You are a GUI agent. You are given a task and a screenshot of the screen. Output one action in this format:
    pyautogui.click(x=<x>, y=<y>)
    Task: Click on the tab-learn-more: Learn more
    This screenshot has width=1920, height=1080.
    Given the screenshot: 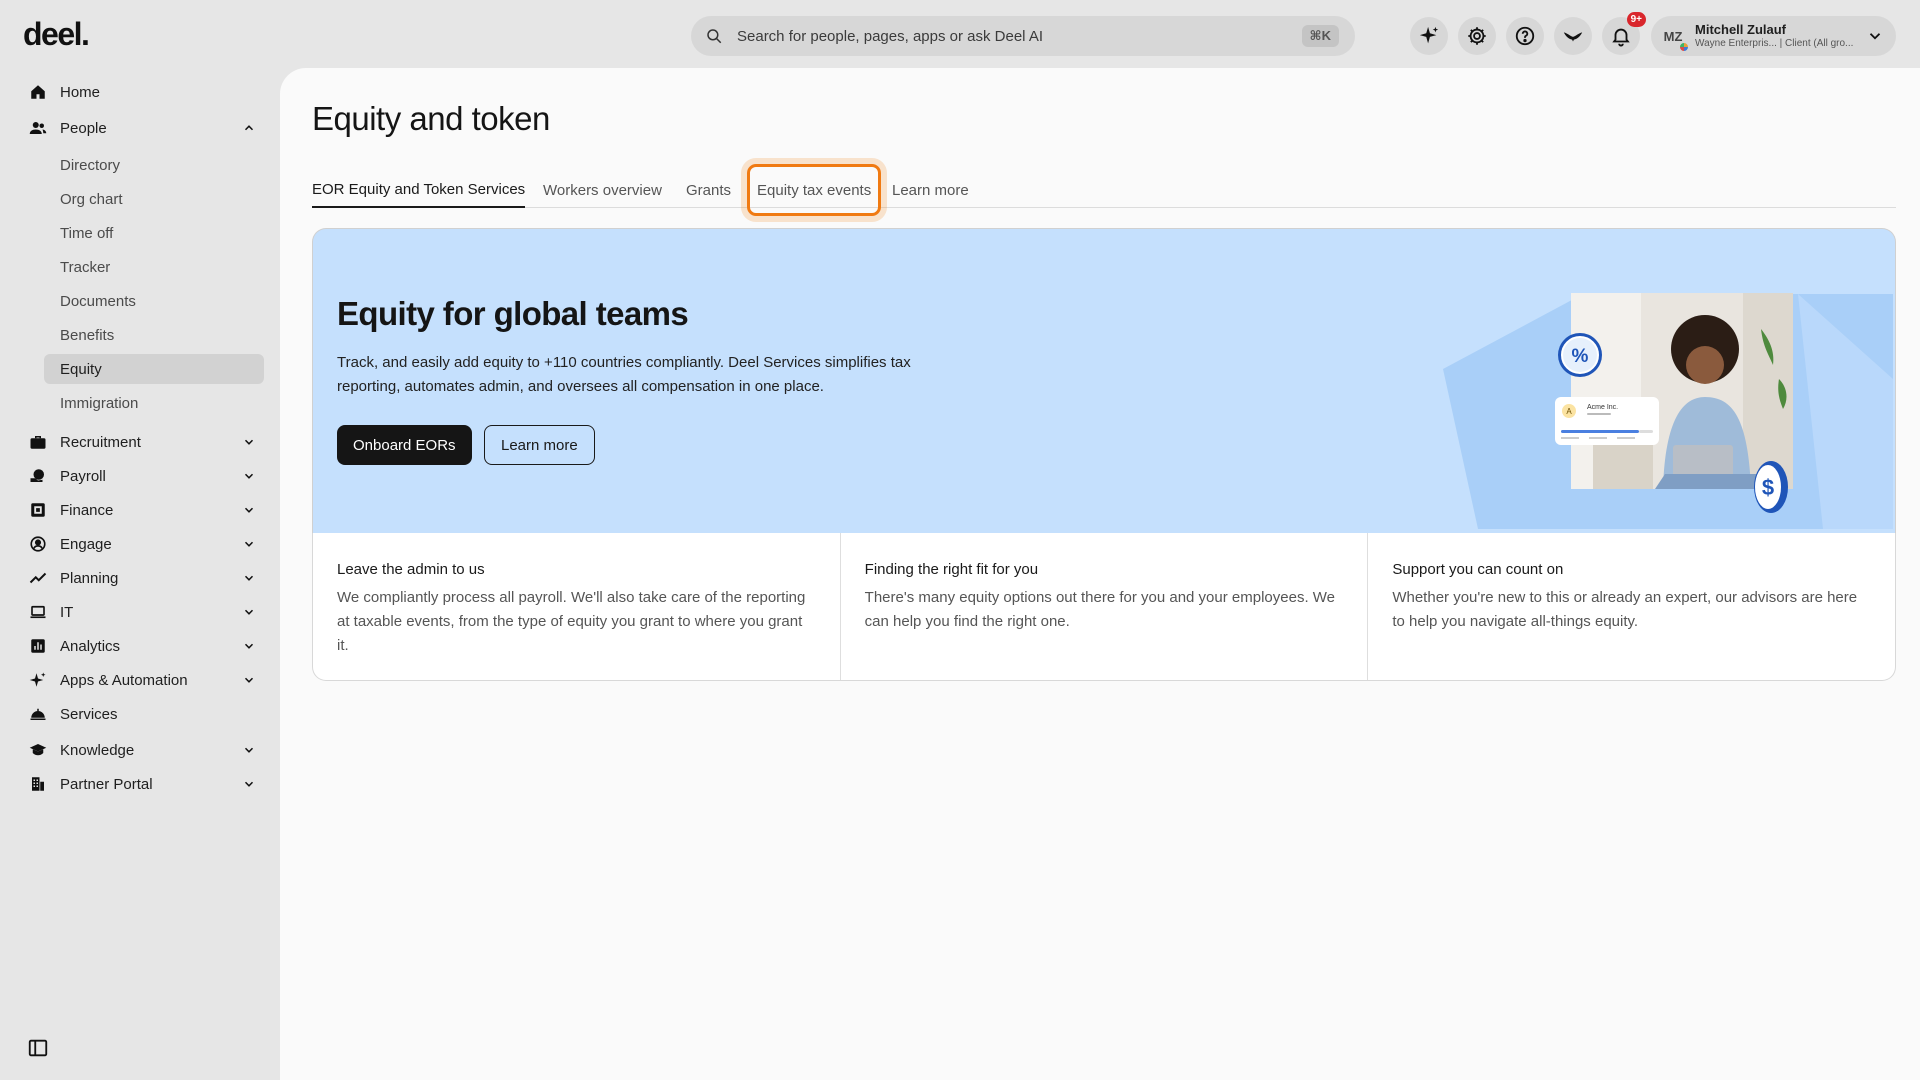 What is the action you would take?
    pyautogui.click(x=930, y=190)
    